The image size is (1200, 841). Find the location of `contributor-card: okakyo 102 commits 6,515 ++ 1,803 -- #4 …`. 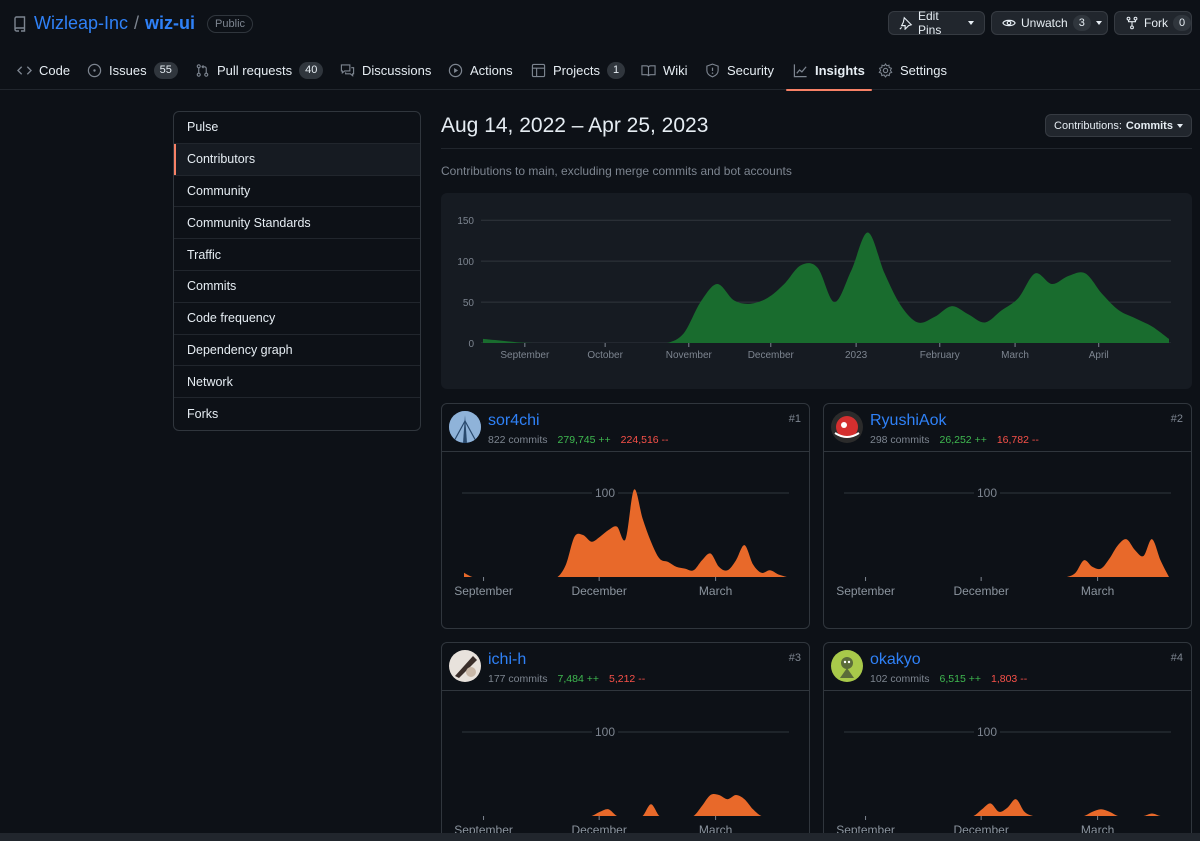

contributor-card: okakyo 102 commits 6,515 ++ 1,803 -- #4 … is located at coordinates (1007, 741).